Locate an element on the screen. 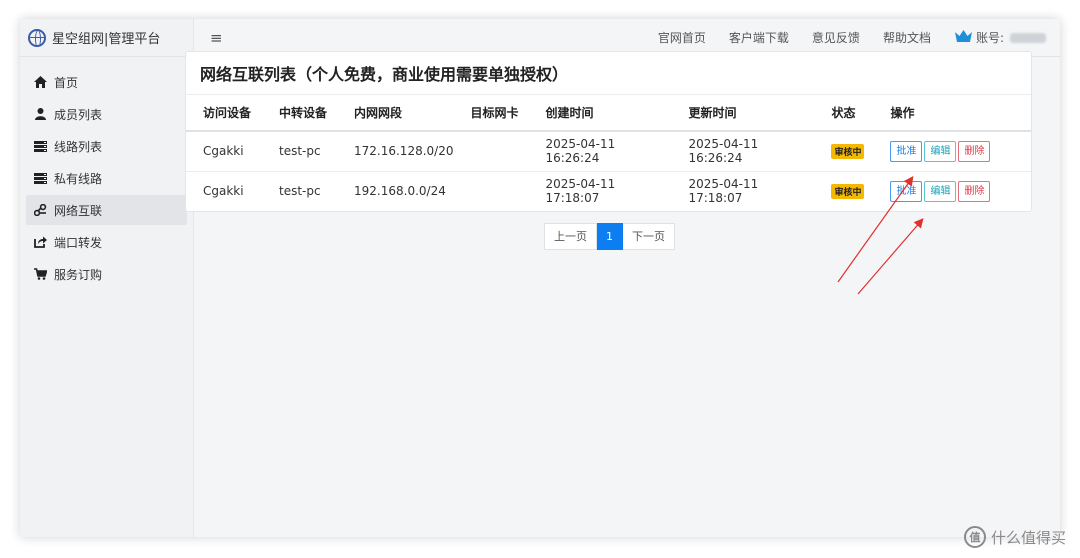  watermark-text: 什么值得买 is located at coordinates (1028, 537).